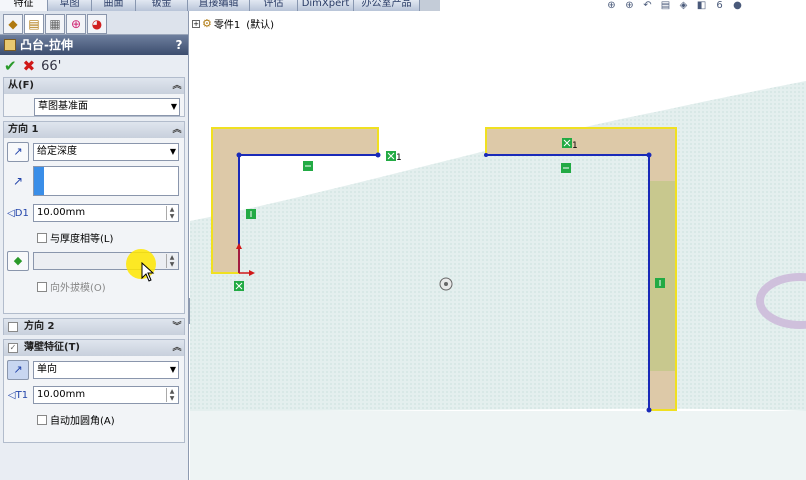  What do you see at coordinates (171, 395) in the screenshot?
I see `thickness-spinner-icon: ▲ ▼` at bounding box center [171, 395].